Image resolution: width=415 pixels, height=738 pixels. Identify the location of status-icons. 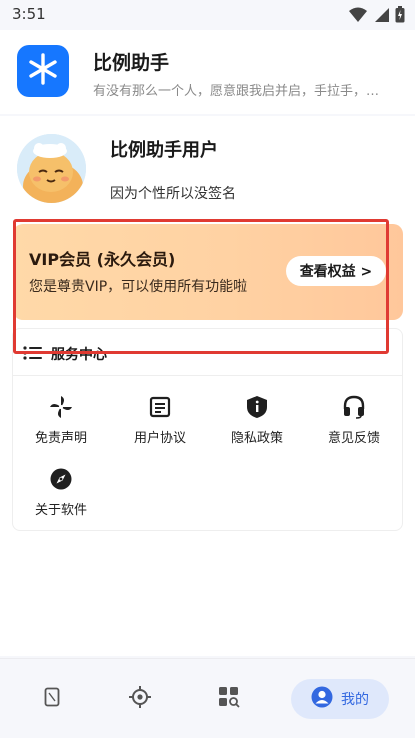
(377, 14).